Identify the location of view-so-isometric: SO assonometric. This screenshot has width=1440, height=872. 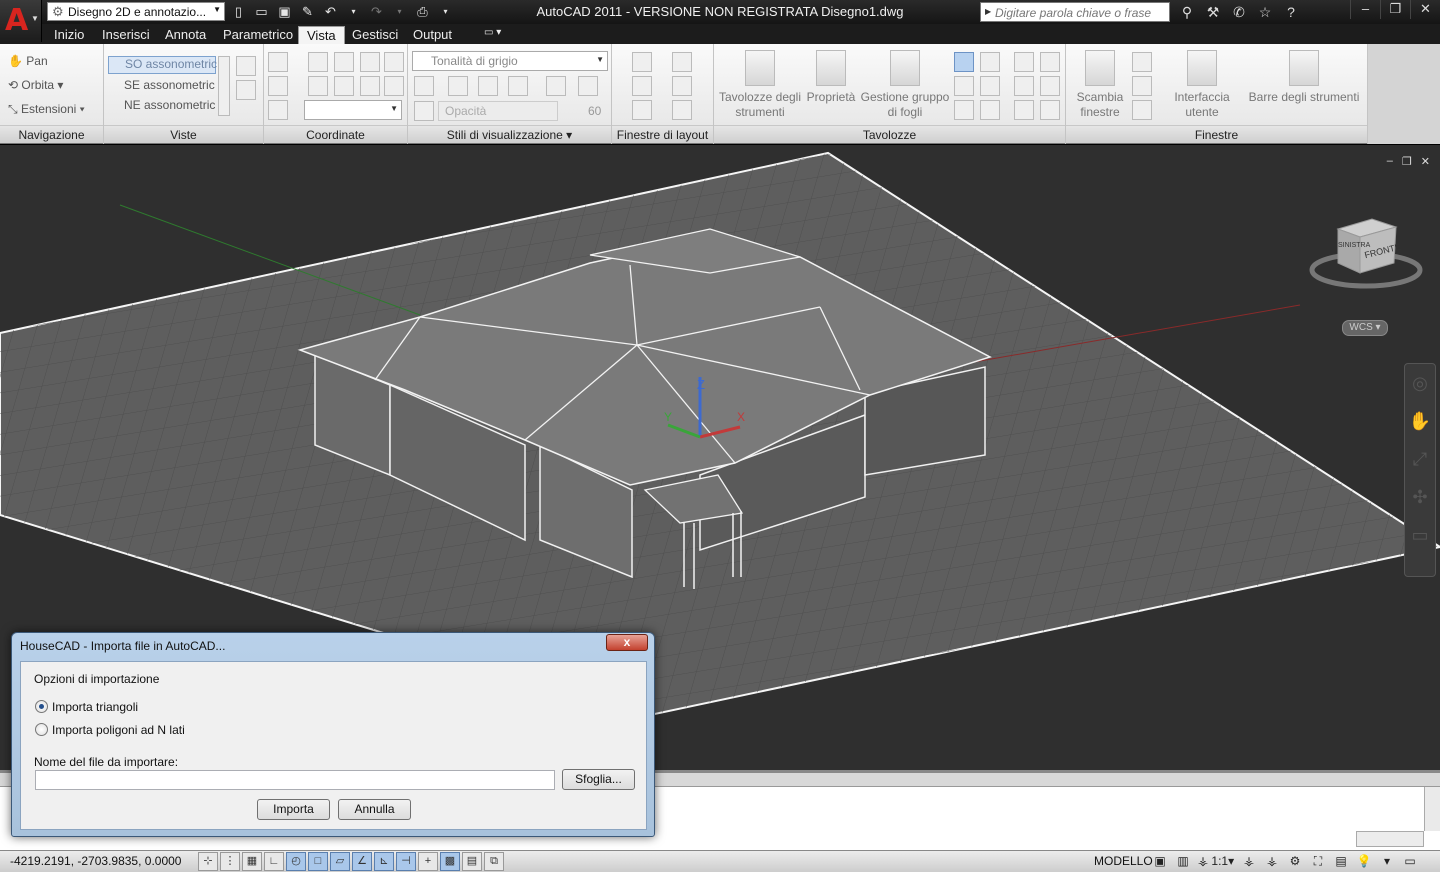
(162, 65).